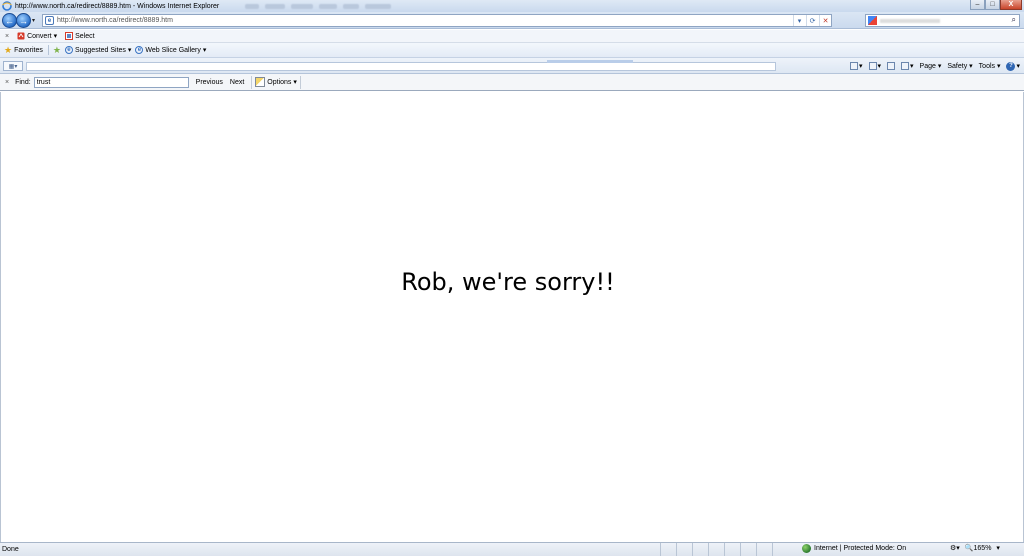 The height and width of the screenshot is (556, 1024). I want to click on status-panes, so click(724, 549).